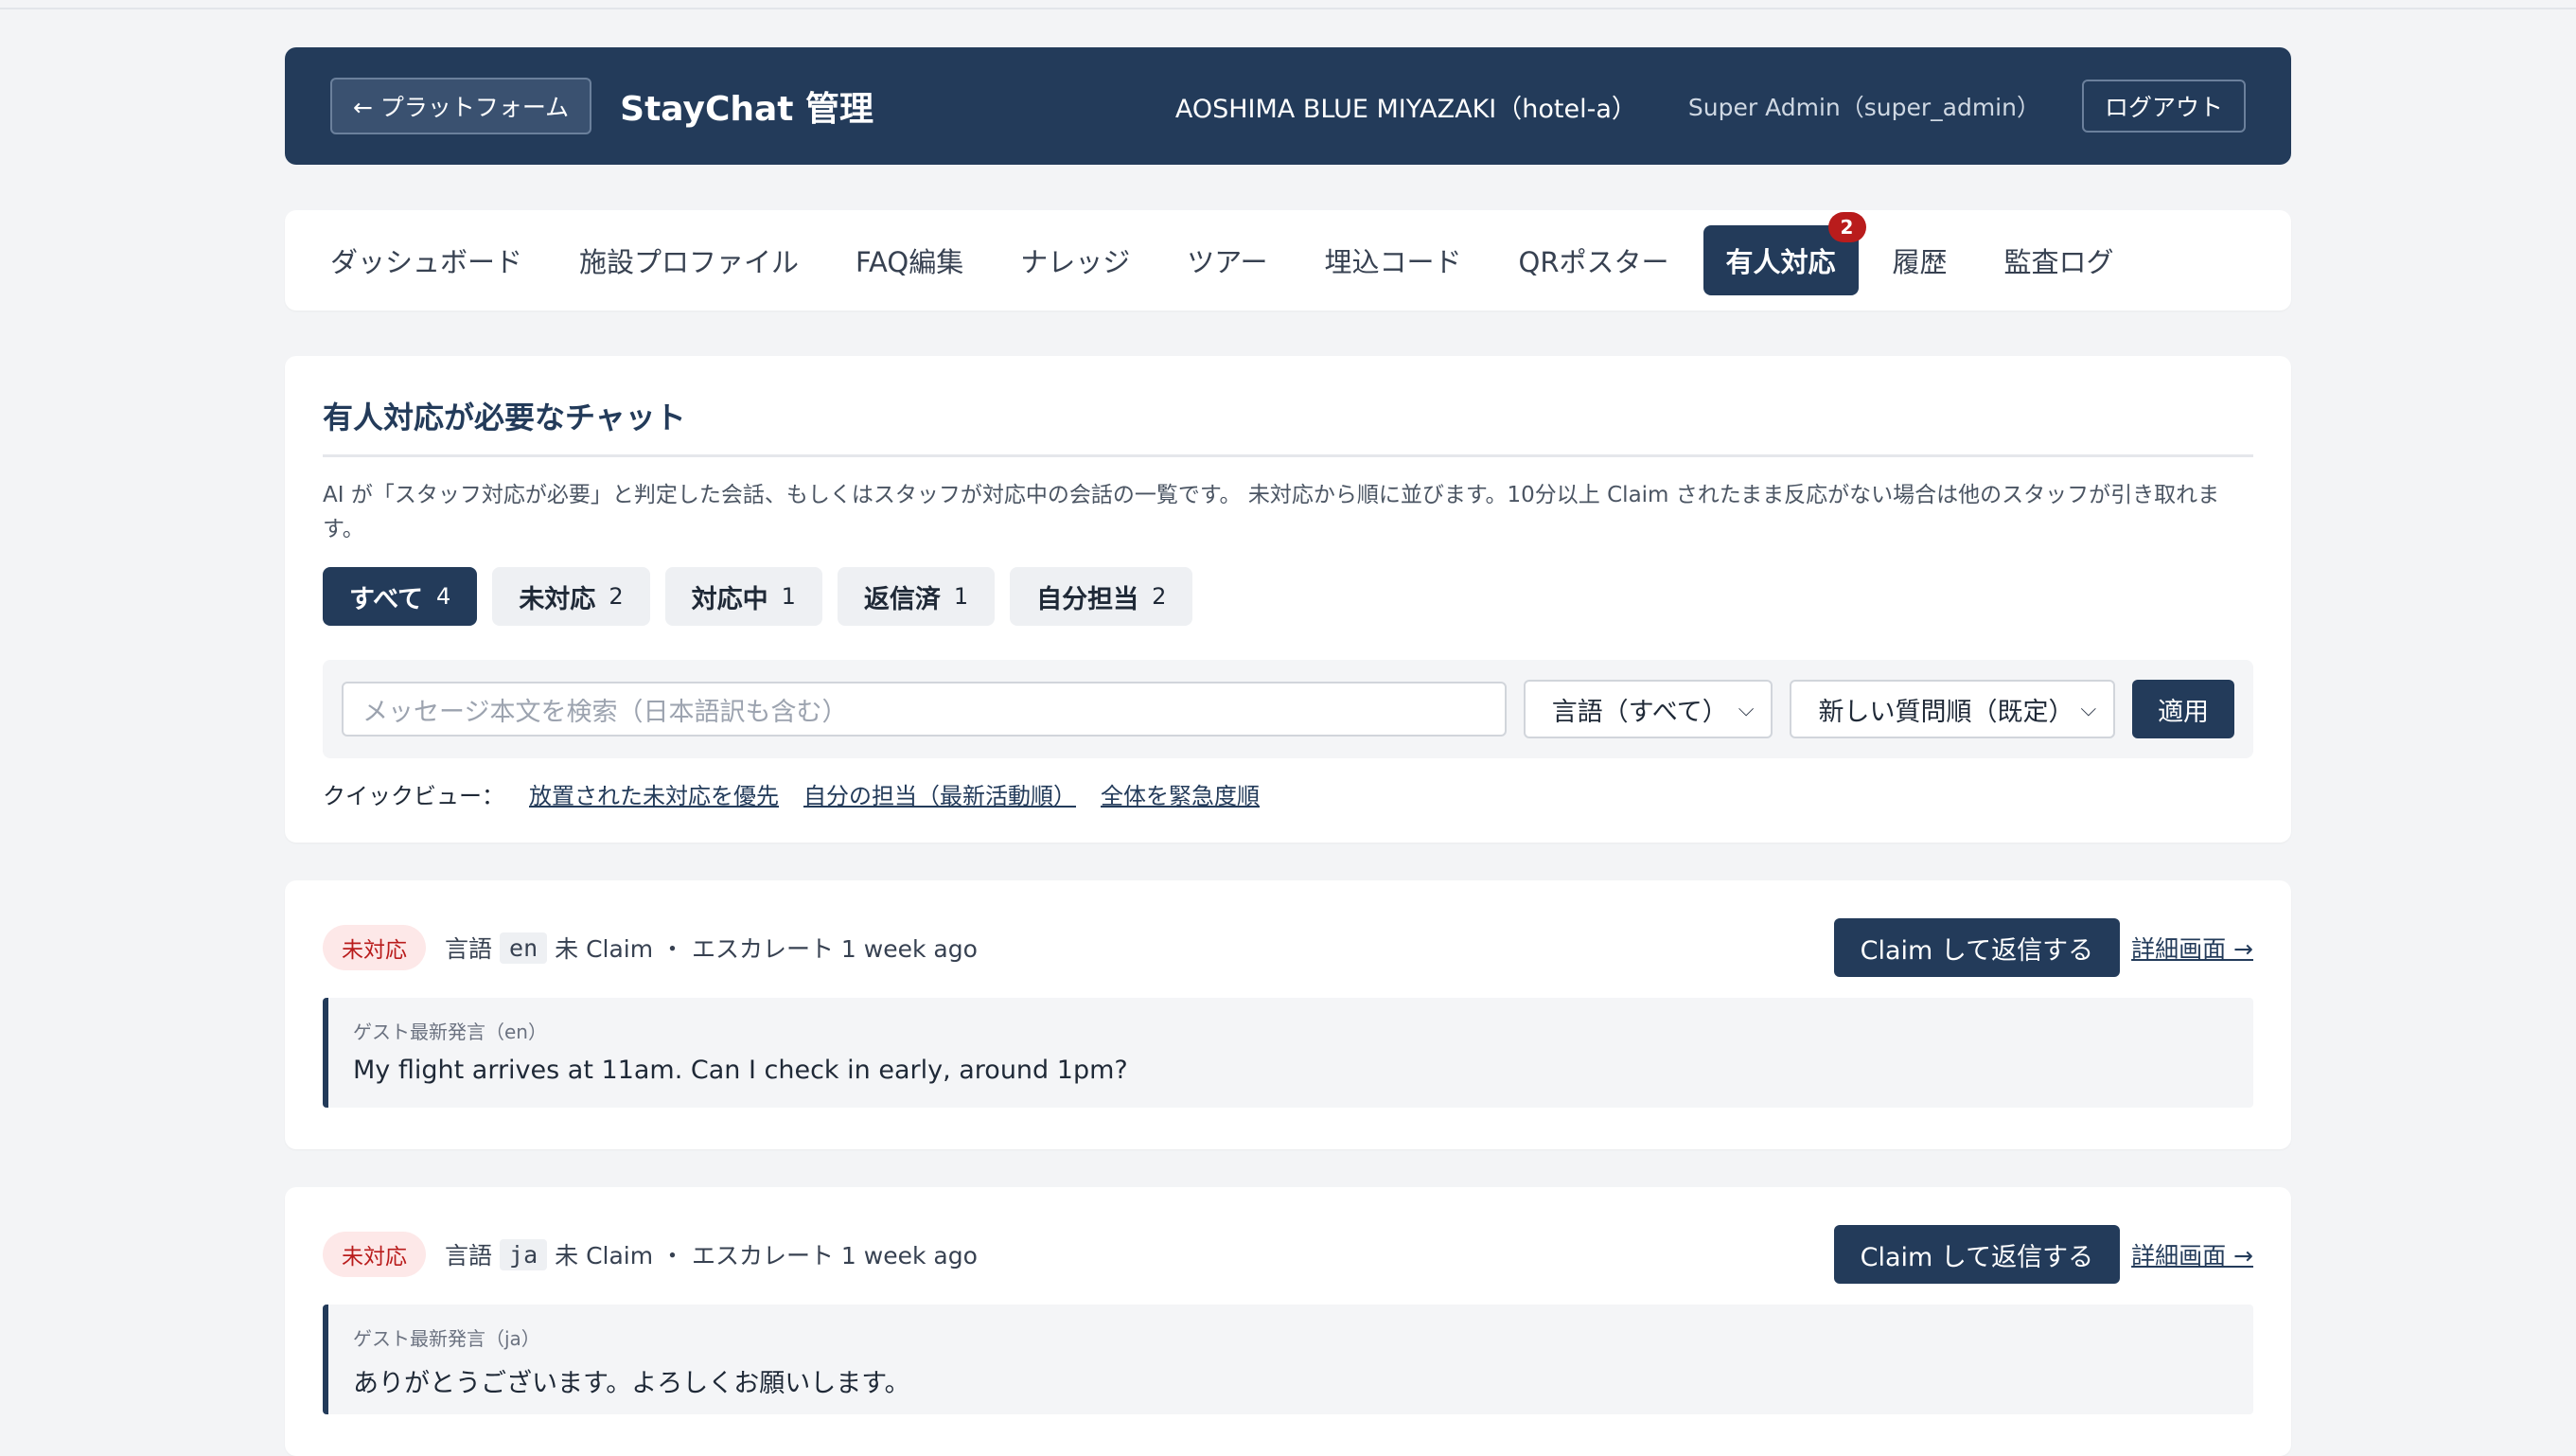 The height and width of the screenshot is (1456, 2576). I want to click on tab-human-support: 有人対応 2, so click(1784, 253).